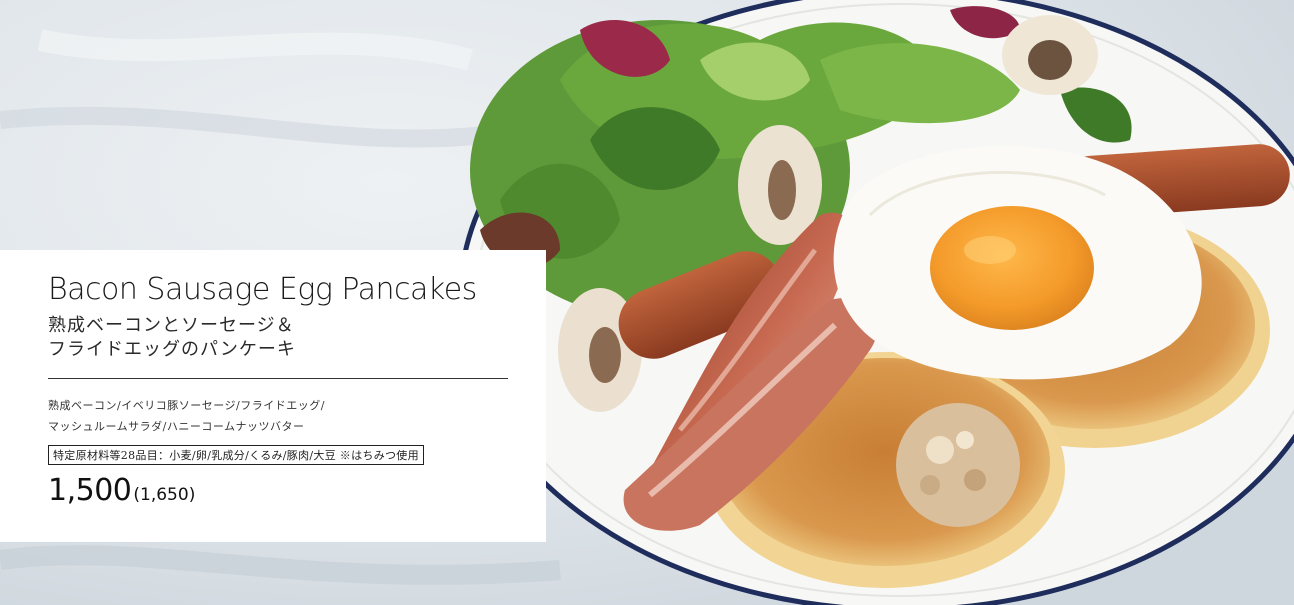 This screenshot has height=605, width=1294. I want to click on allergen-note: 特定原材料等28品目：小麦/卵/乳成分/くるみ/豚肉/大豆 ※はちみつ使用, so click(236, 455).